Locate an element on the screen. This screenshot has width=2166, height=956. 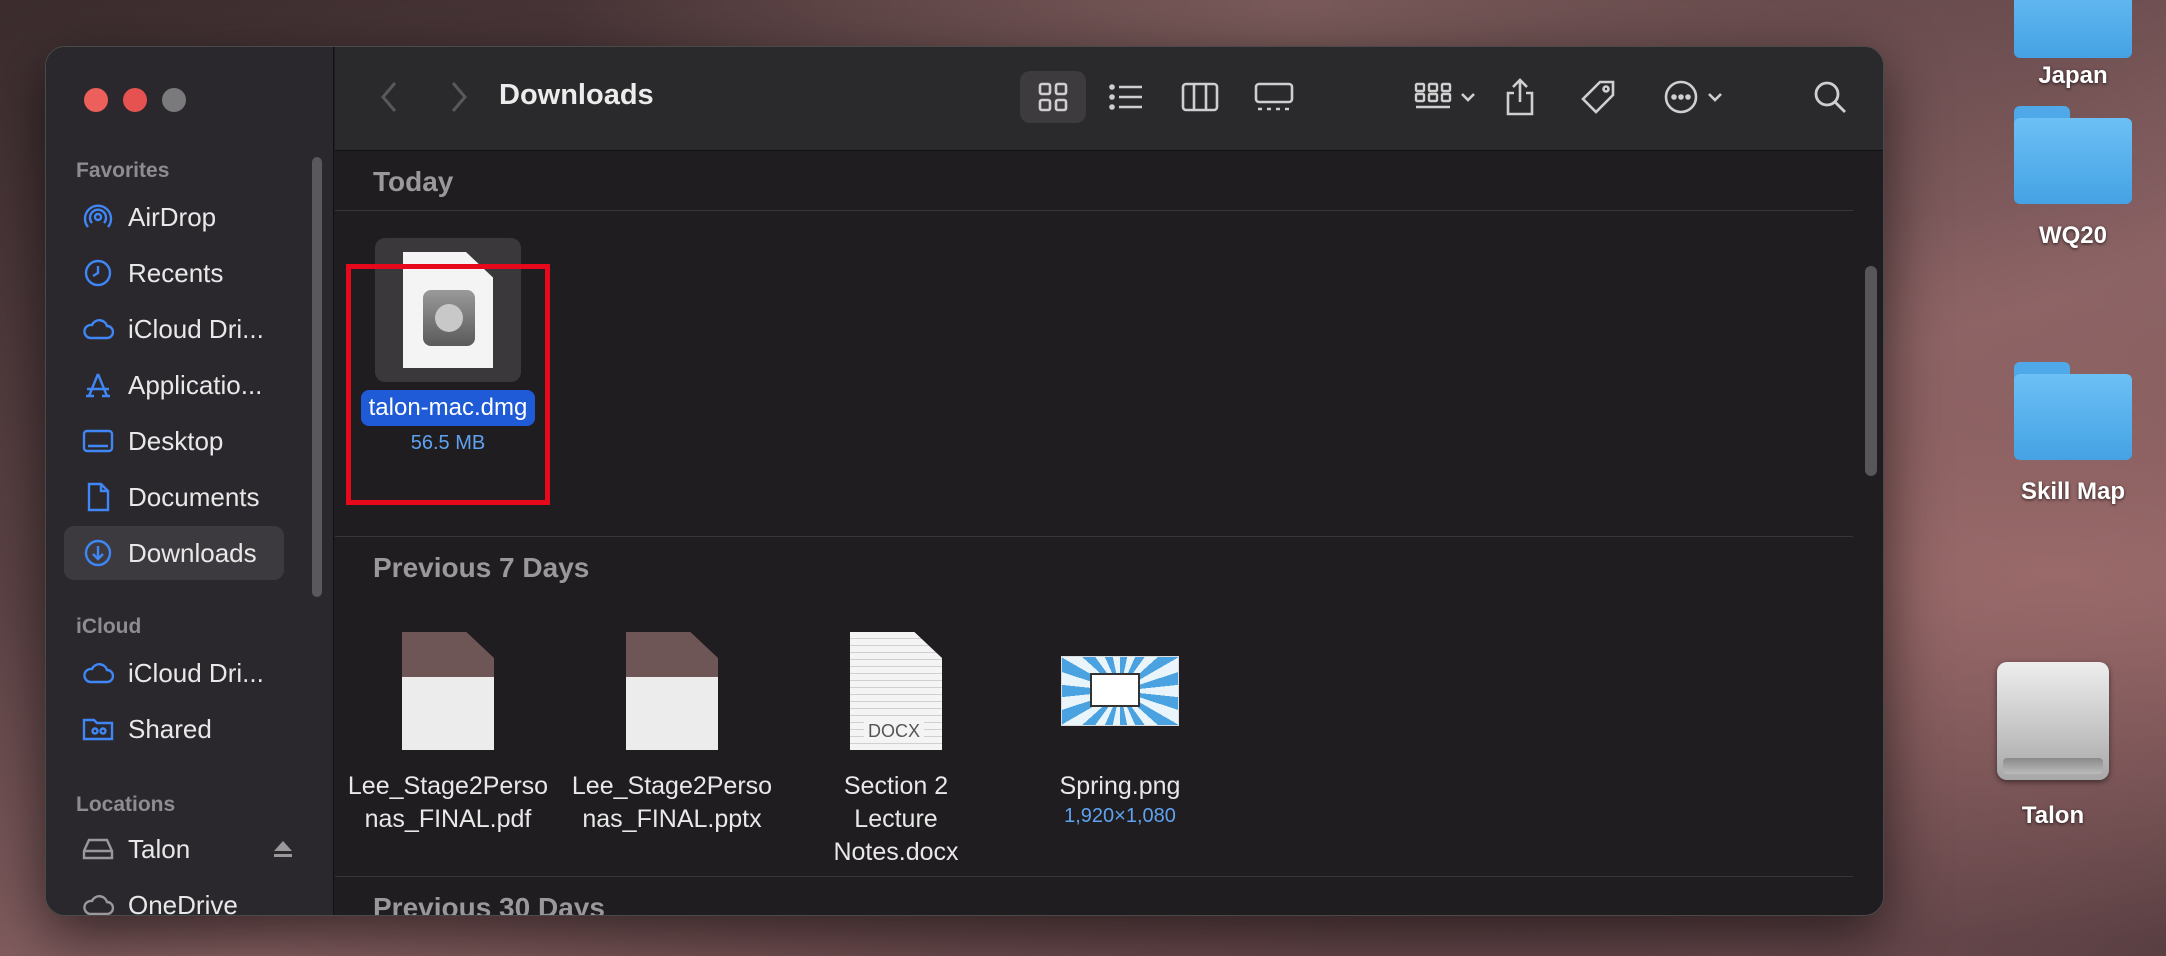
gallery-icon is located at coordinates (1274, 96).